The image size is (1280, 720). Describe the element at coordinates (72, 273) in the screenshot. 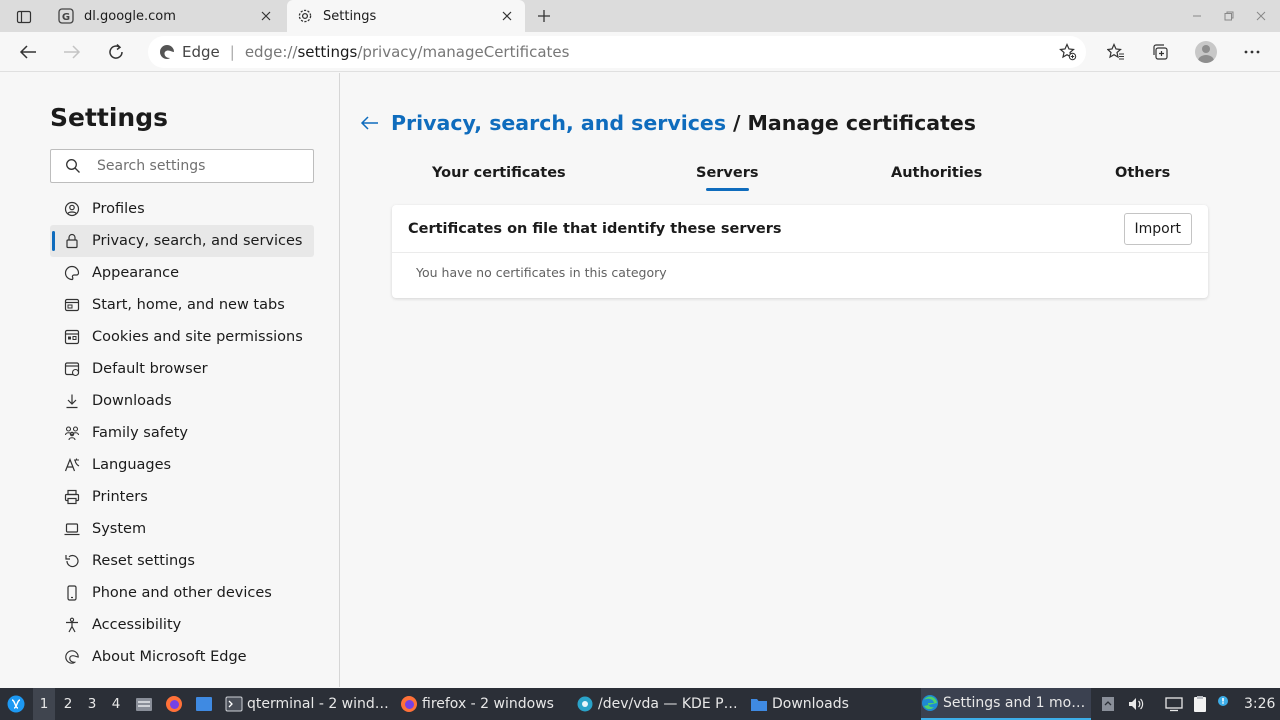

I see `appearance-icon` at that location.